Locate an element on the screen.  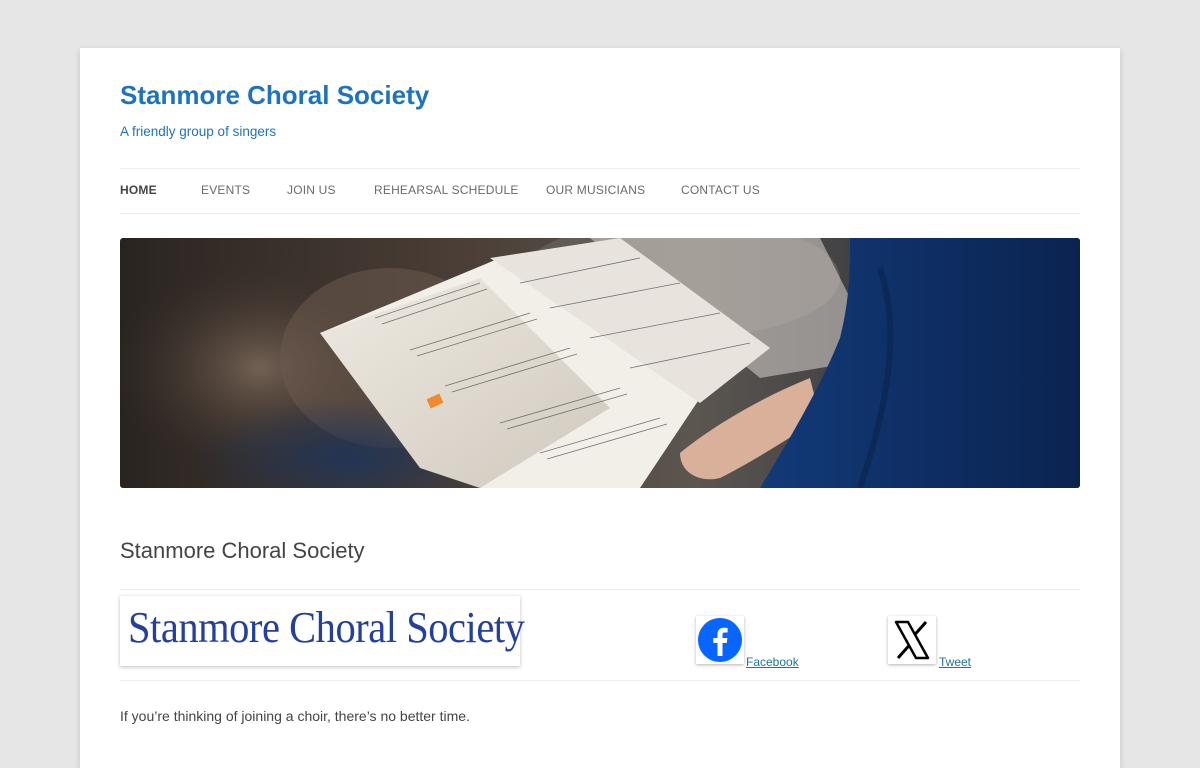
site-tagline: A friendly group of singers is located at coordinates (198, 131).